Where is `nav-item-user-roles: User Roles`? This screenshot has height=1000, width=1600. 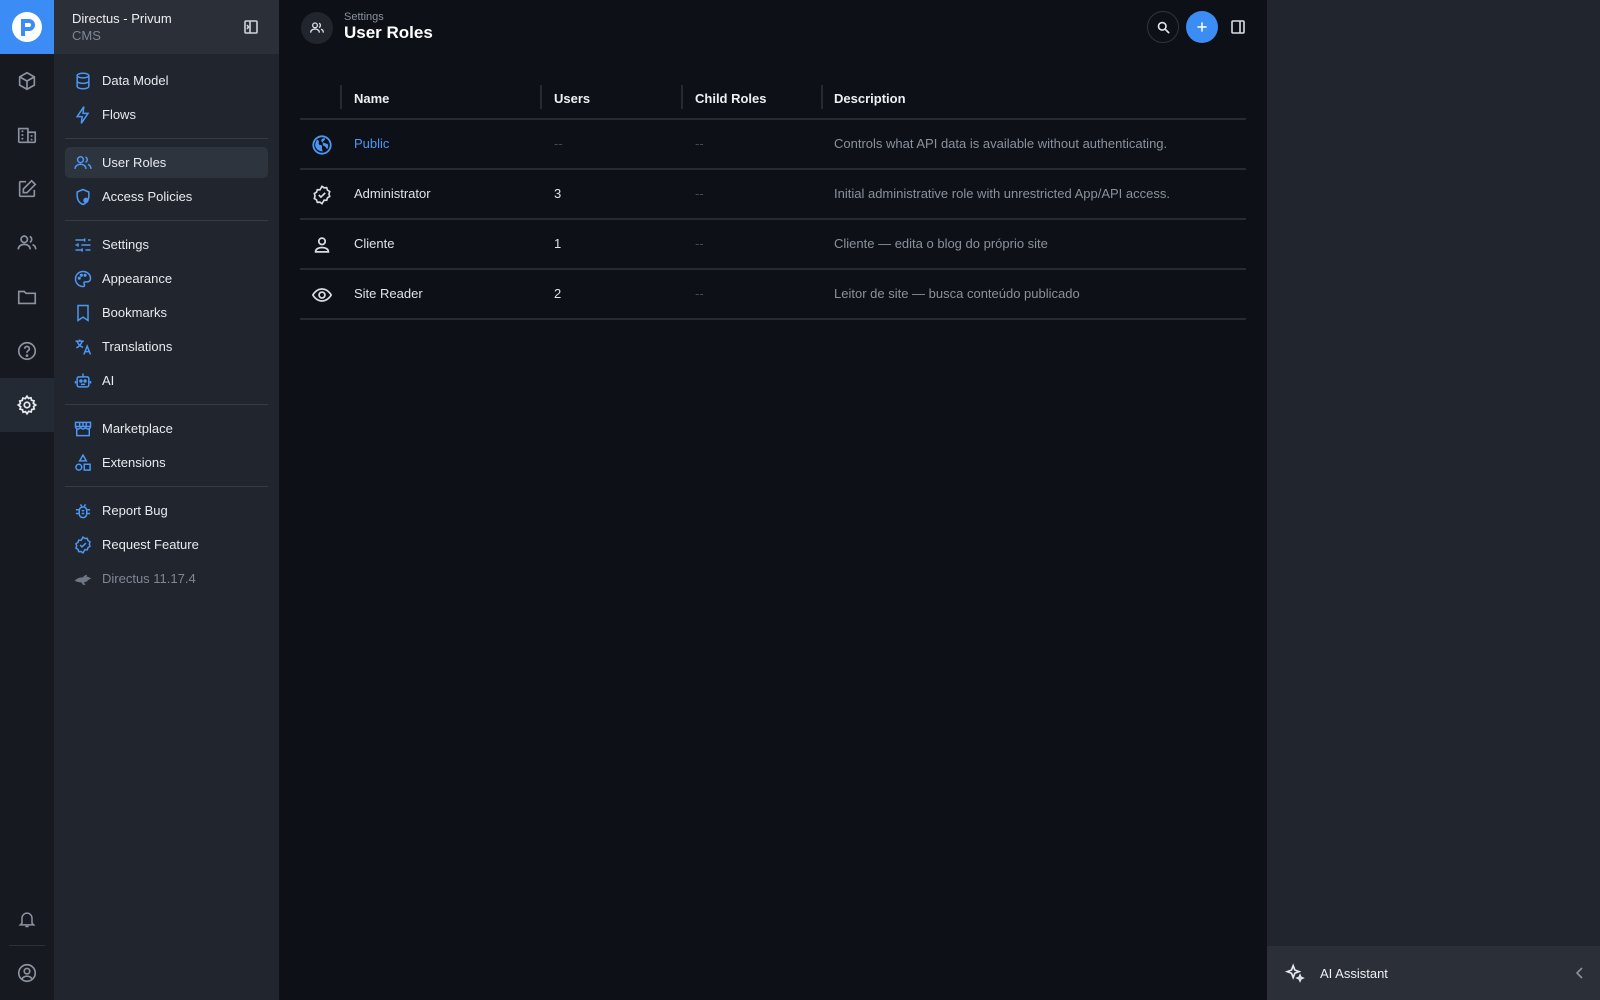 nav-item-user-roles: User Roles is located at coordinates (166, 162).